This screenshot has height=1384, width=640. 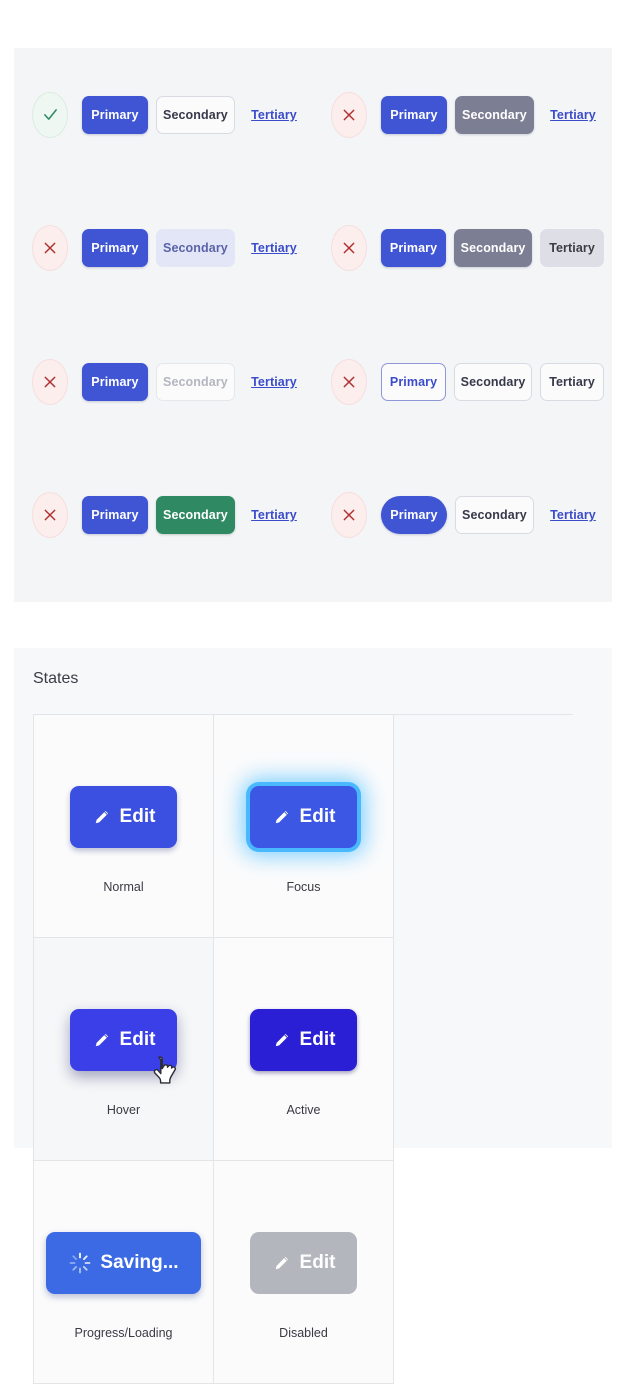 I want to click on state-label: Normal, so click(x=123, y=887).